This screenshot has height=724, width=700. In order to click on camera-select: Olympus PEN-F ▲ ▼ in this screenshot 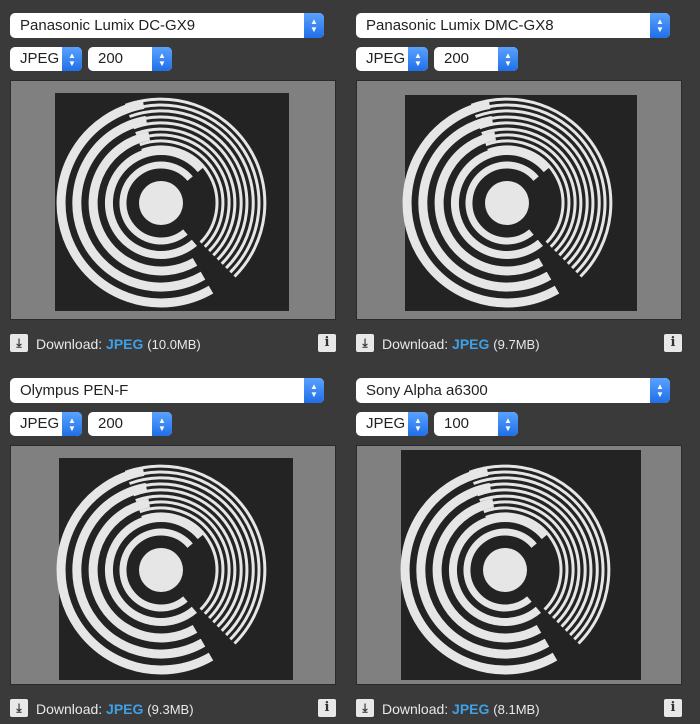, I will do `click(167, 390)`.